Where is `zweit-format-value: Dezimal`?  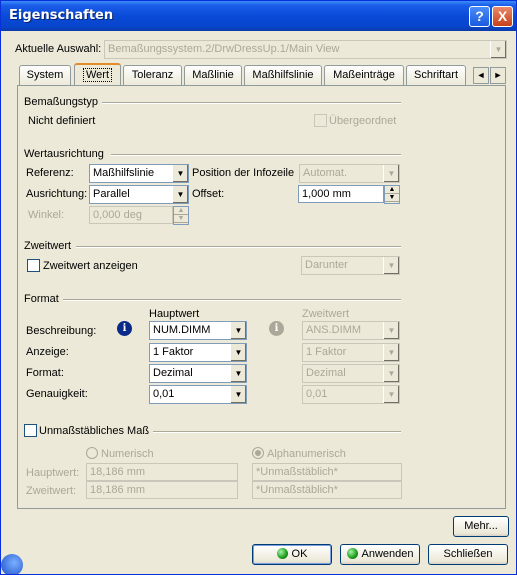
zweit-format-value: Dezimal is located at coordinates (326, 373).